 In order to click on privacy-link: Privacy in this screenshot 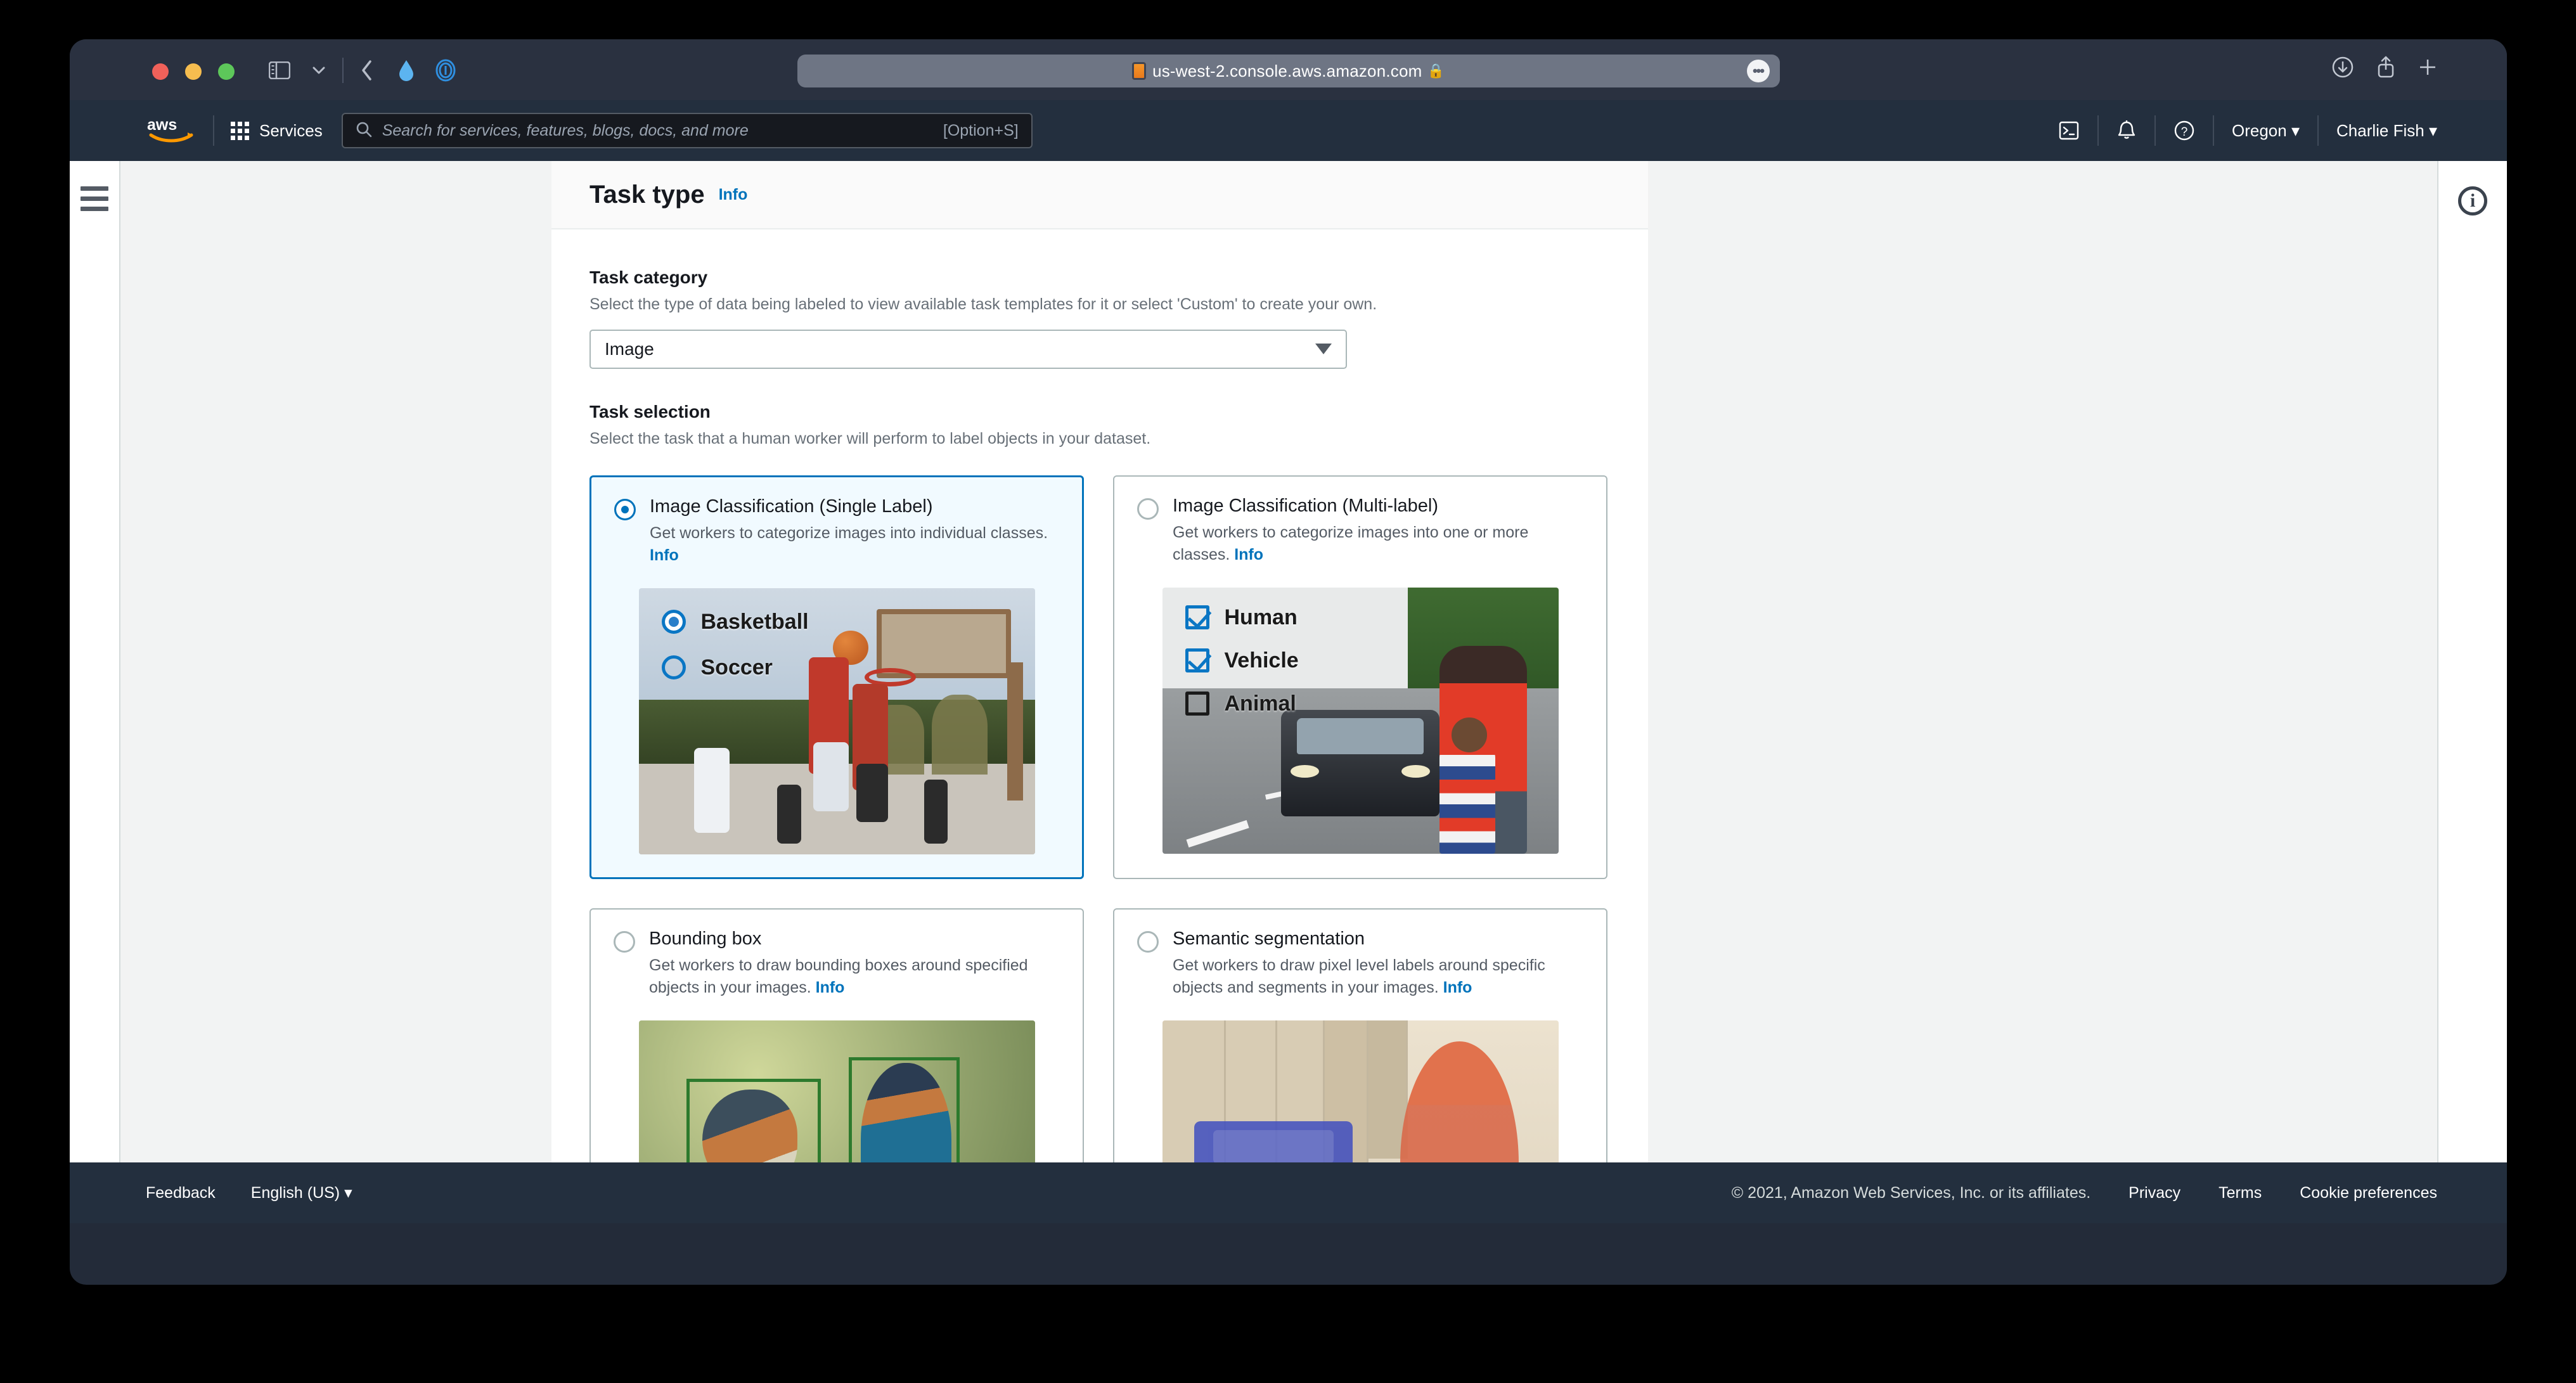, I will do `click(2154, 1193)`.